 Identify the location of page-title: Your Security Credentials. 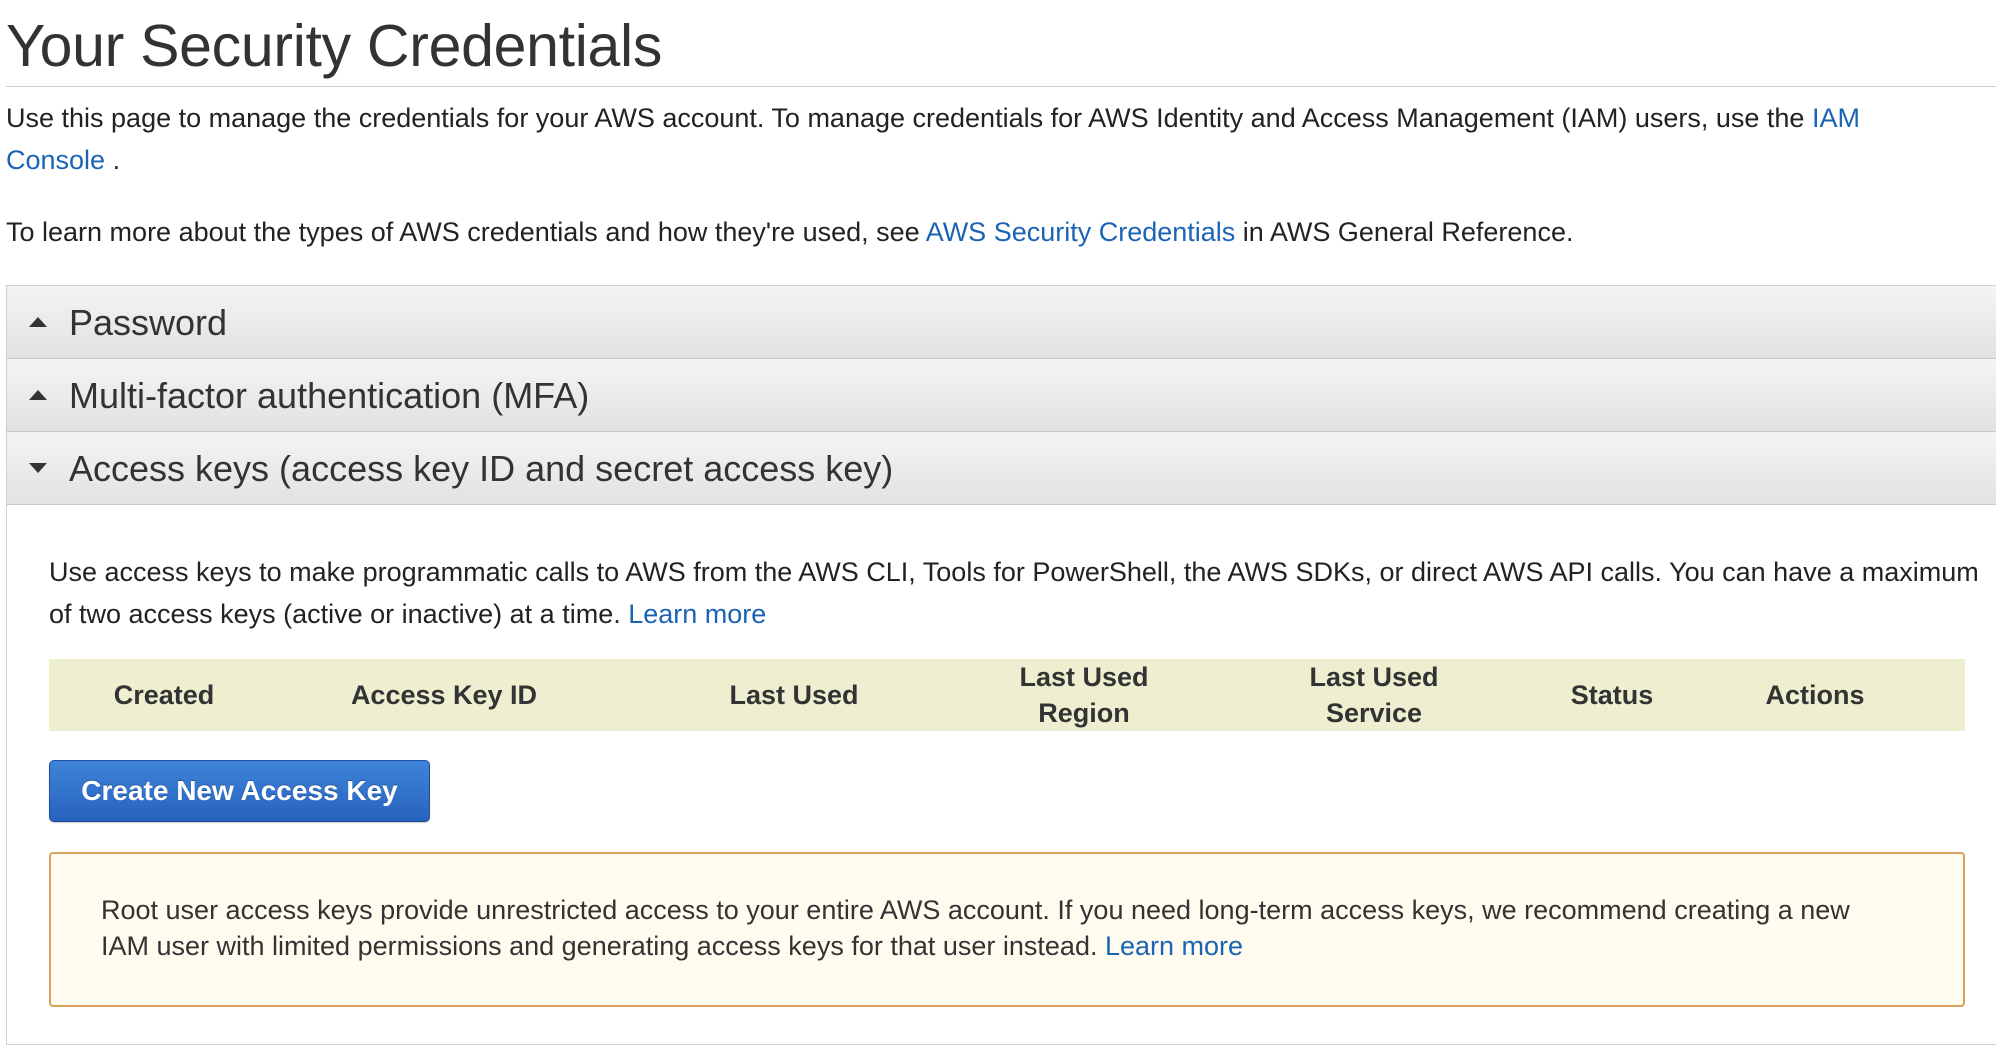
(334, 46).